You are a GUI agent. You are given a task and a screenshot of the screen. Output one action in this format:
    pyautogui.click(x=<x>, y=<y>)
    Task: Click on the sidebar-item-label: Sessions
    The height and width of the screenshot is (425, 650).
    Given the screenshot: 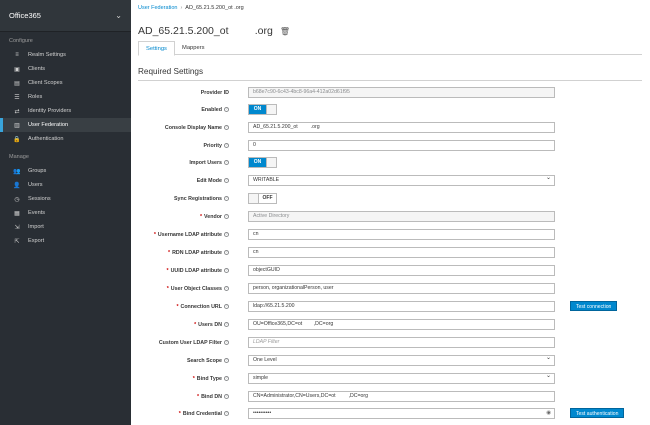 What is the action you would take?
    pyautogui.click(x=39, y=199)
    